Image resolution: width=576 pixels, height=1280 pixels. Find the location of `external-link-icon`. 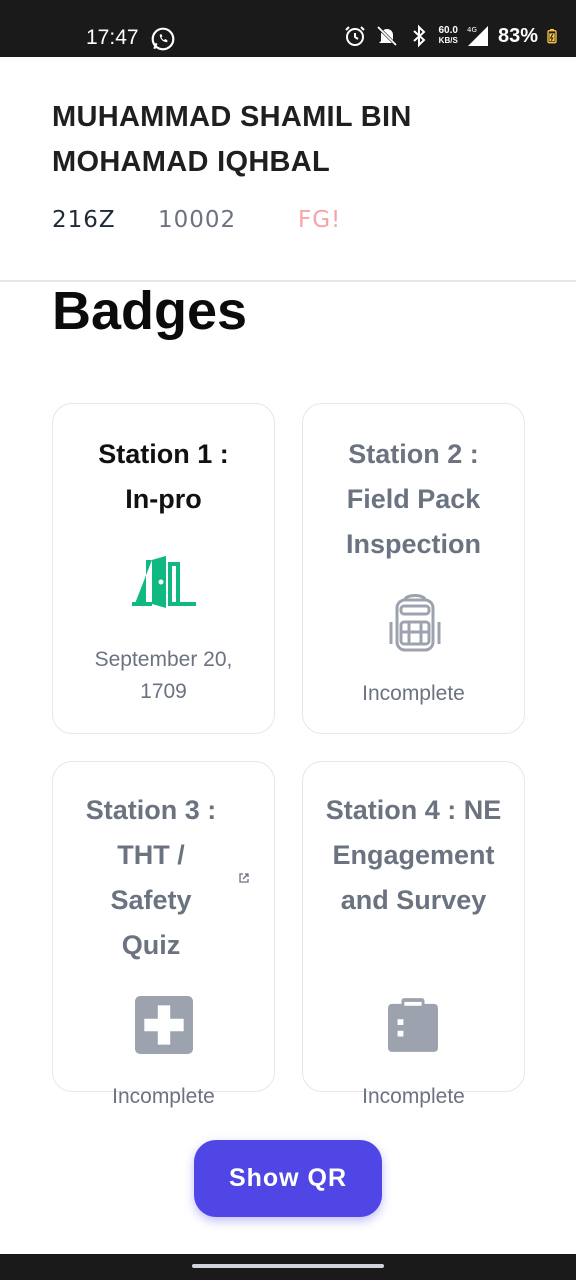

external-link-icon is located at coordinates (244, 878).